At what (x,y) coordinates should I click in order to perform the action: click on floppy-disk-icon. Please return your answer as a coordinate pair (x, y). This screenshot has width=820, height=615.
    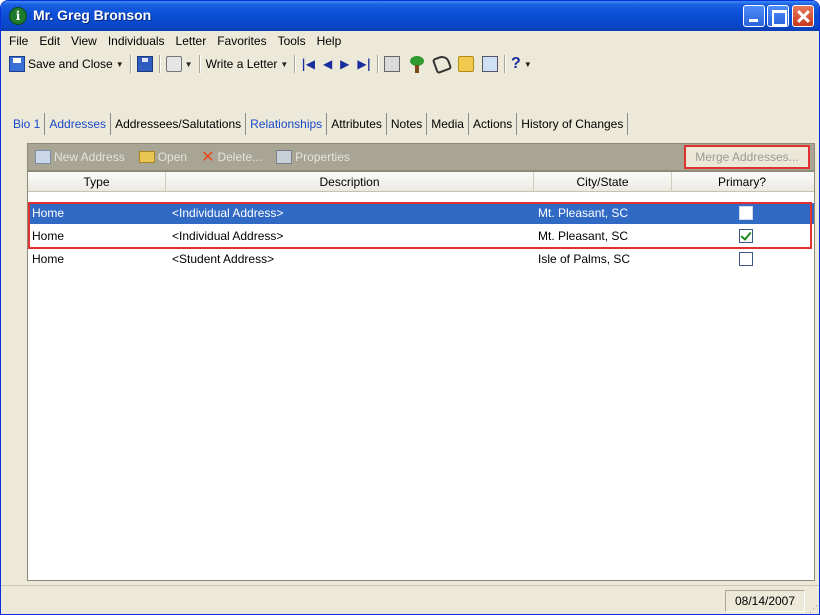
    Looking at the image, I should click on (144, 64).